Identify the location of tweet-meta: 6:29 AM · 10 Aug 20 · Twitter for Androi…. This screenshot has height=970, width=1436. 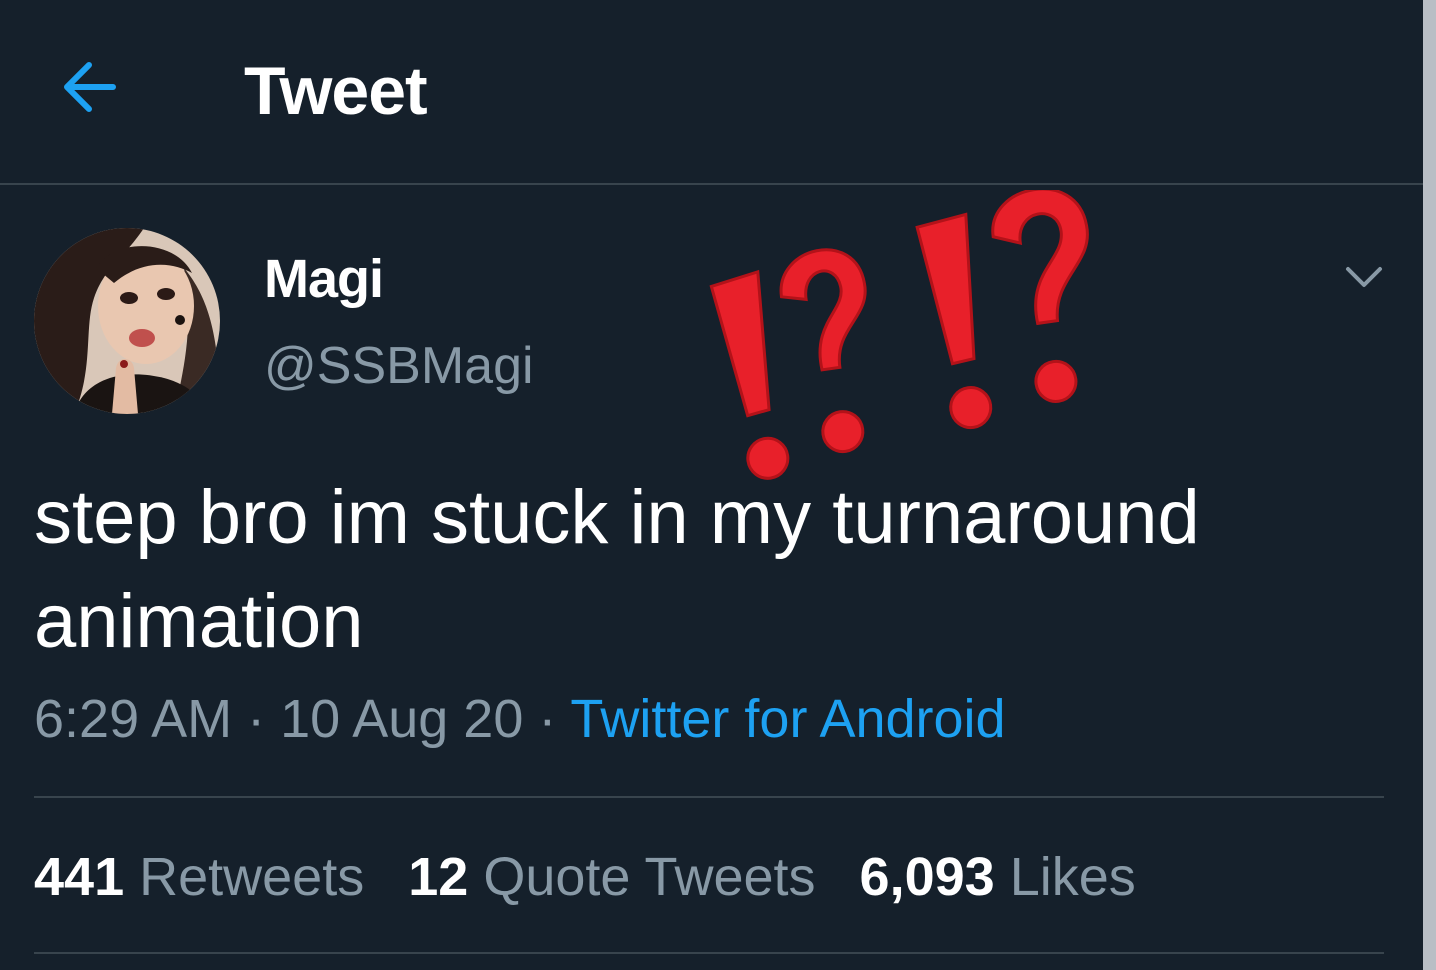
(520, 719).